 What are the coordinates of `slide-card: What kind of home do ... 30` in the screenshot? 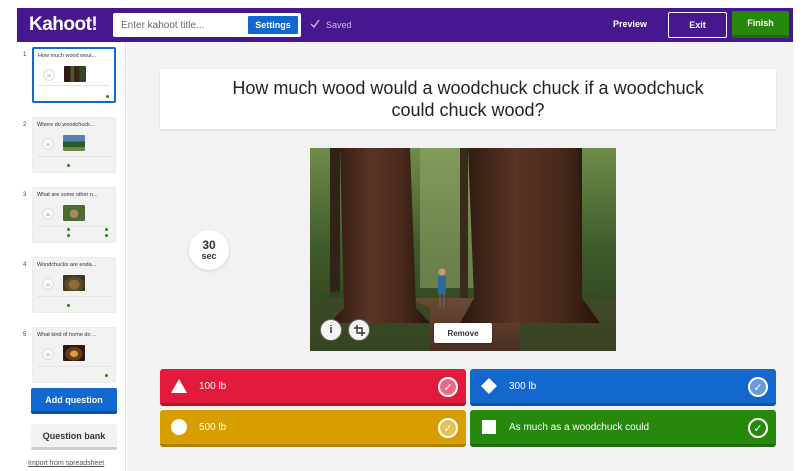 It's located at (74, 355).